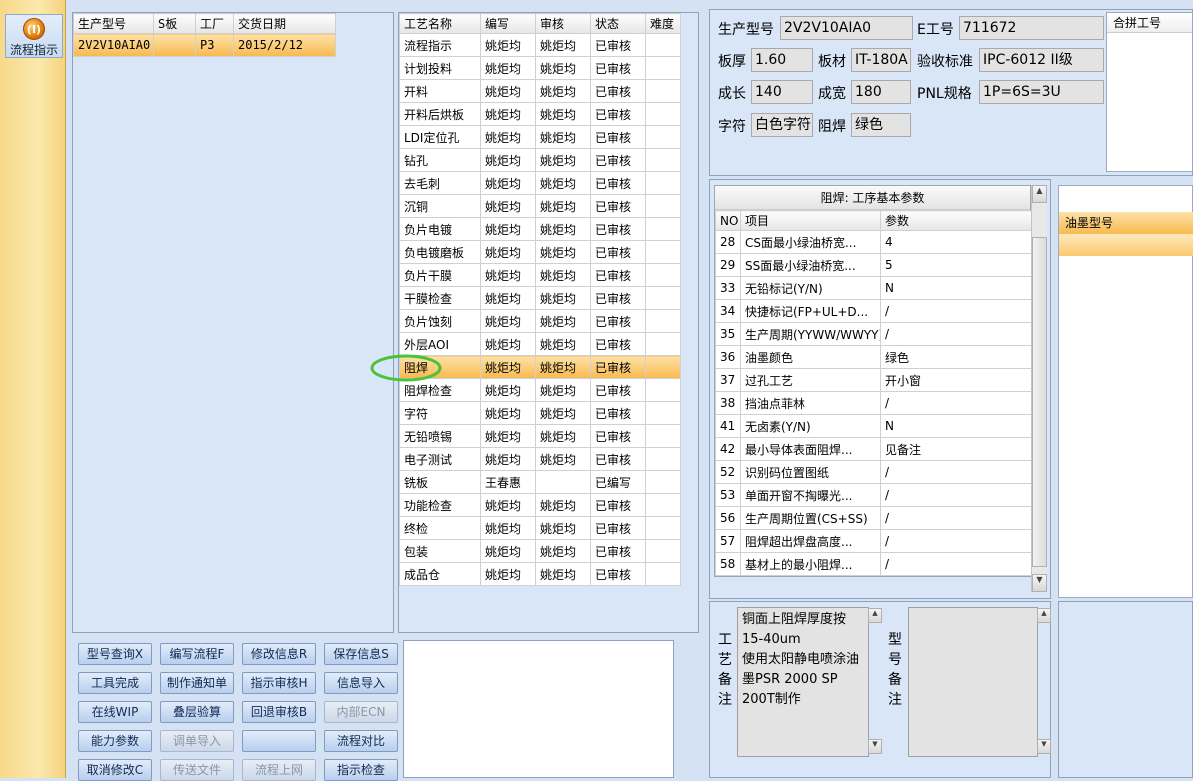  What do you see at coordinates (279, 654) in the screenshot?
I see `action-button: 修改信息R` at bounding box center [279, 654].